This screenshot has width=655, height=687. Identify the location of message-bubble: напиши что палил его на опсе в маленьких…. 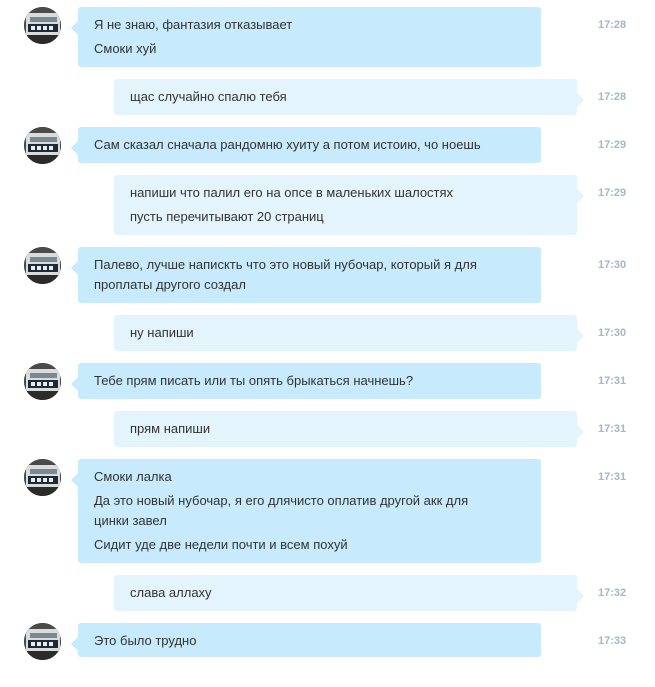
(349, 205).